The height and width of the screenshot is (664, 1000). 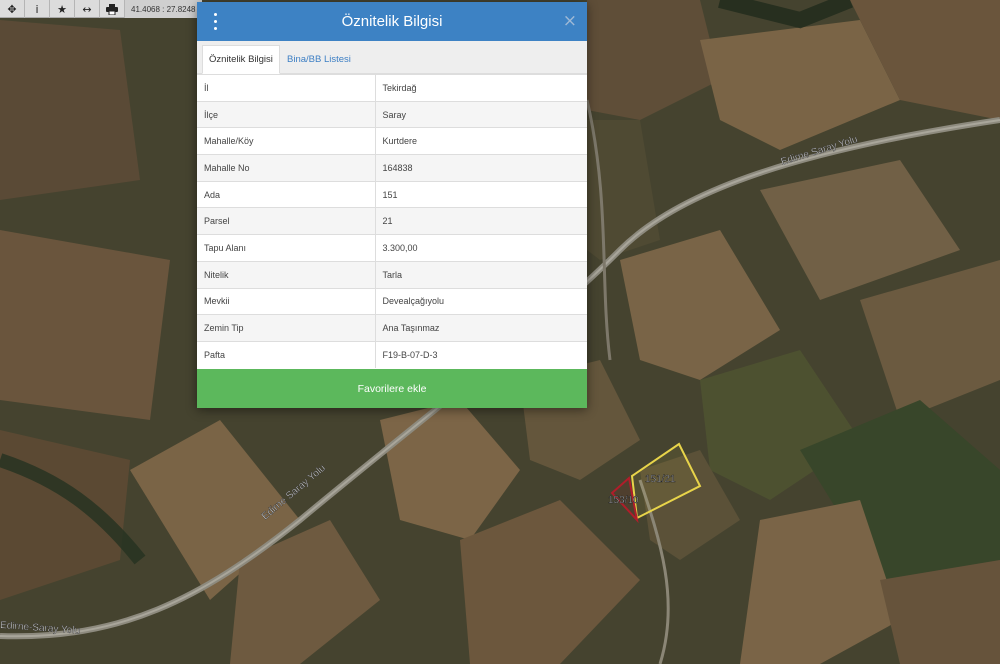 I want to click on table-row: Parsel 21, so click(x=392, y=221).